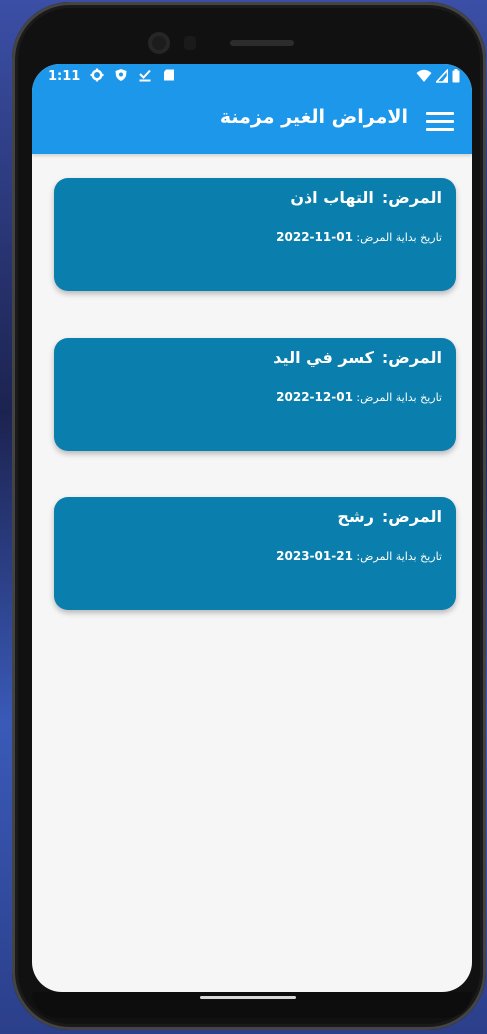 This screenshot has height=1034, width=487. Describe the element at coordinates (332, 197) in the screenshot. I see `disease-name: التهاب اذن` at that location.